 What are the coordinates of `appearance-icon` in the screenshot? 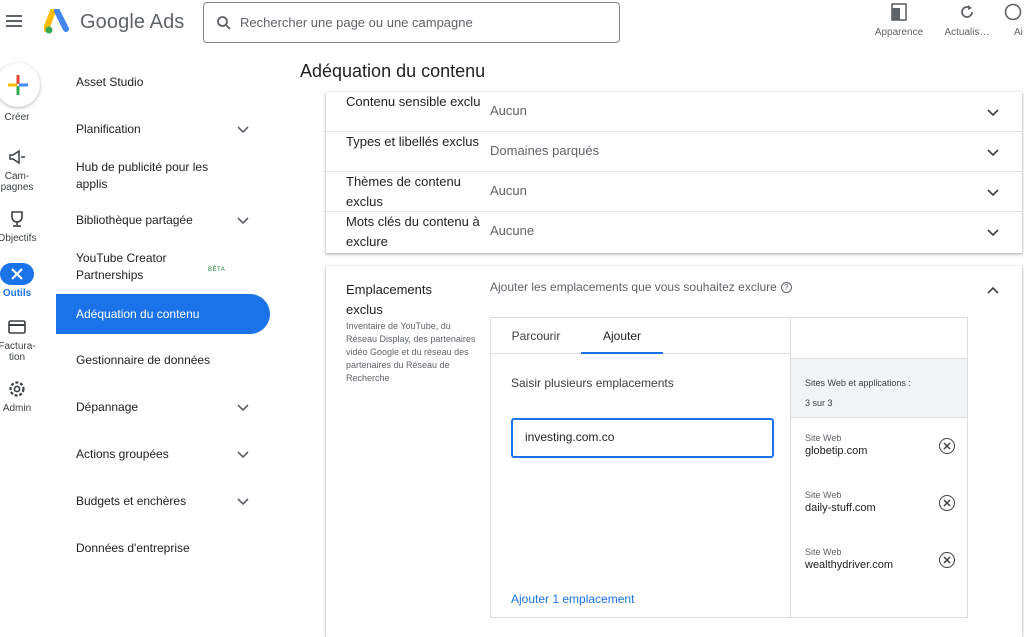 It's located at (899, 12).